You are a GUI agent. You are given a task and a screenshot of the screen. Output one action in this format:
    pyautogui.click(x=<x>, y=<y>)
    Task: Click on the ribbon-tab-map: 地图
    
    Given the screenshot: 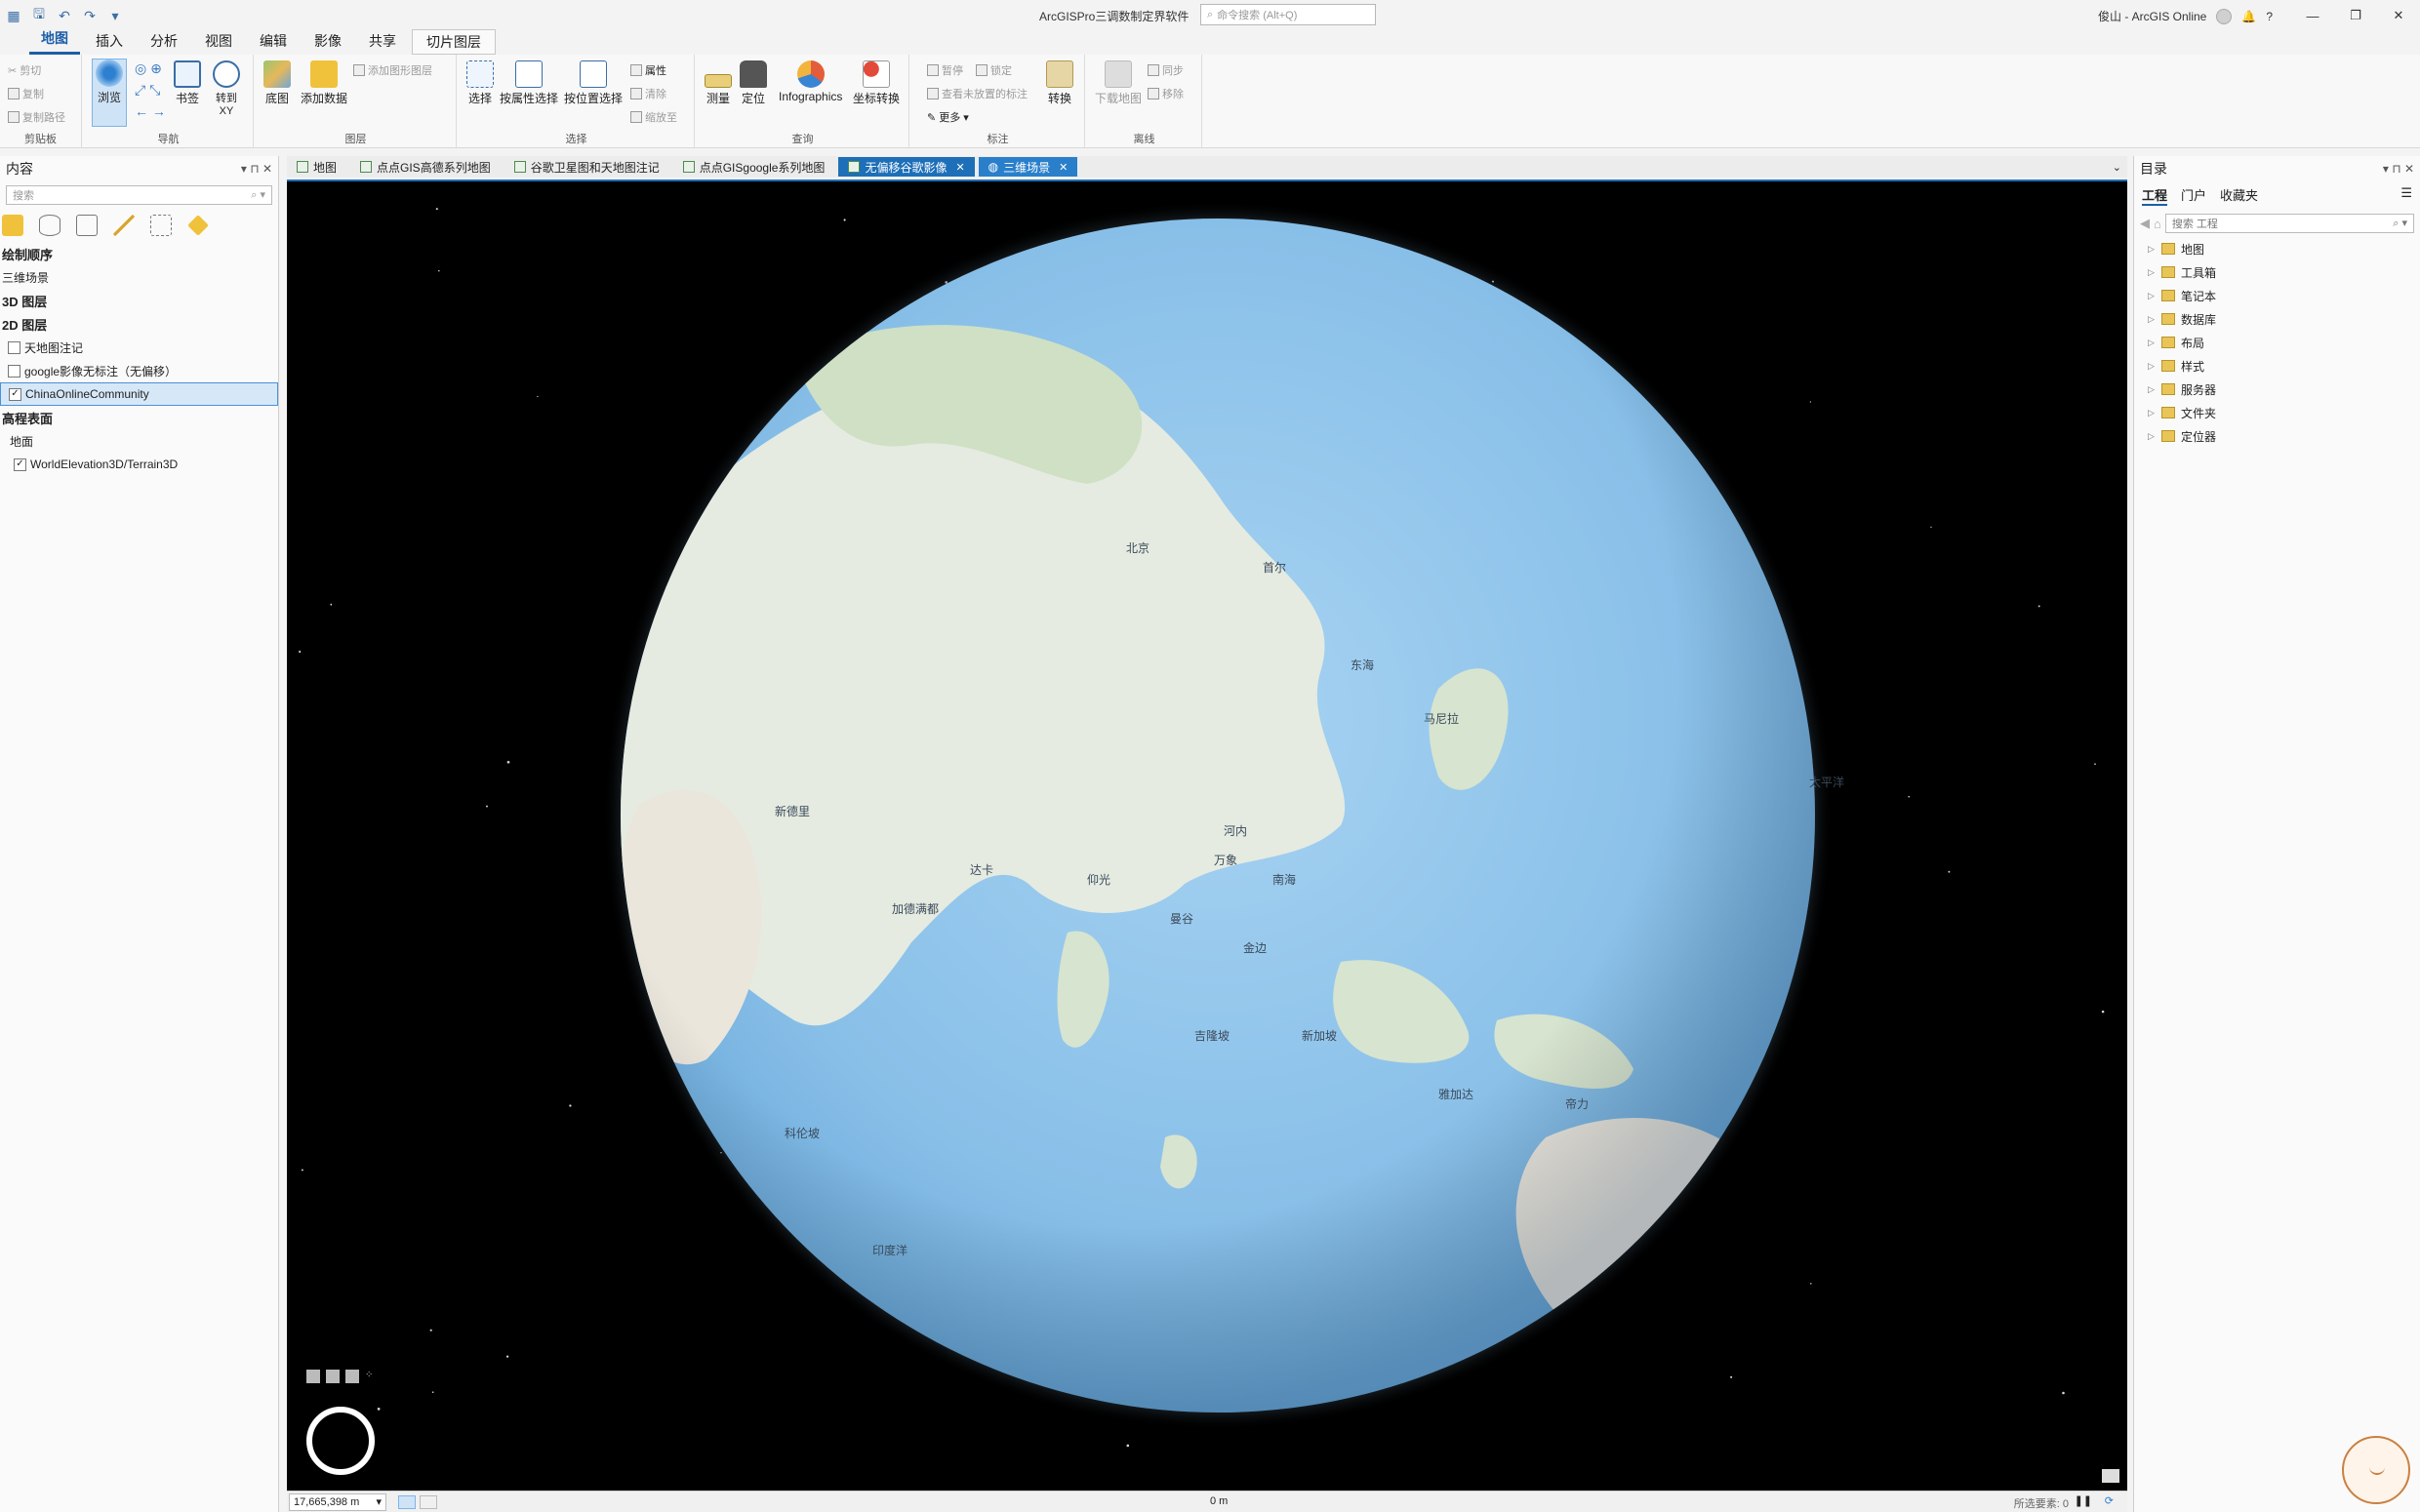 What is the action you would take?
    pyautogui.click(x=54, y=40)
    